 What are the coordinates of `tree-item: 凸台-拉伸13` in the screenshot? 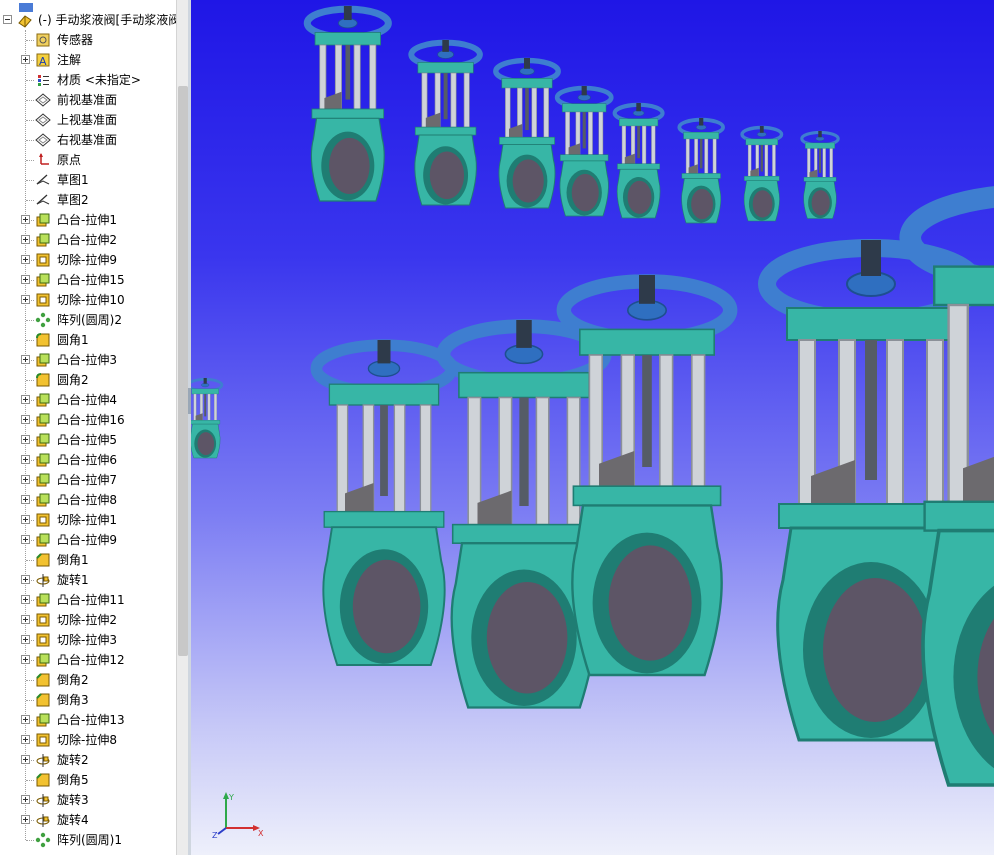 It's located at (88, 720).